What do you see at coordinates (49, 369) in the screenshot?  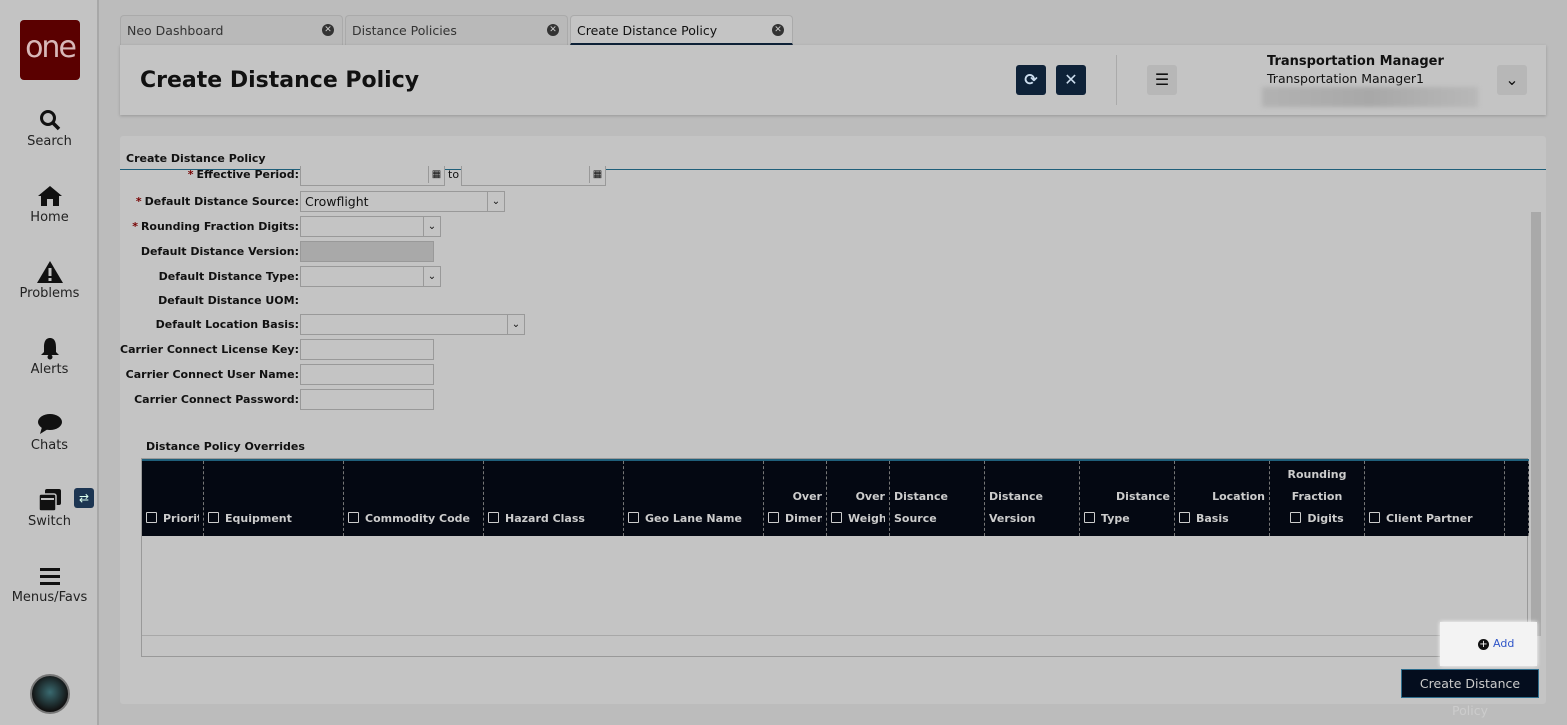 I see `sidebar-item-label: Alerts` at bounding box center [49, 369].